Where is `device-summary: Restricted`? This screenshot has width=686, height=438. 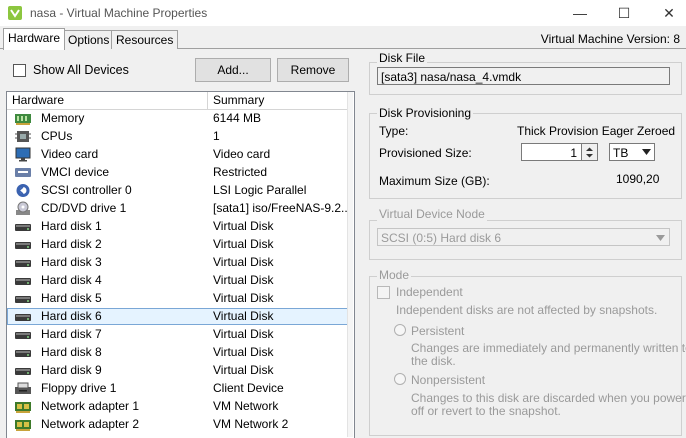 device-summary: Restricted is located at coordinates (240, 172).